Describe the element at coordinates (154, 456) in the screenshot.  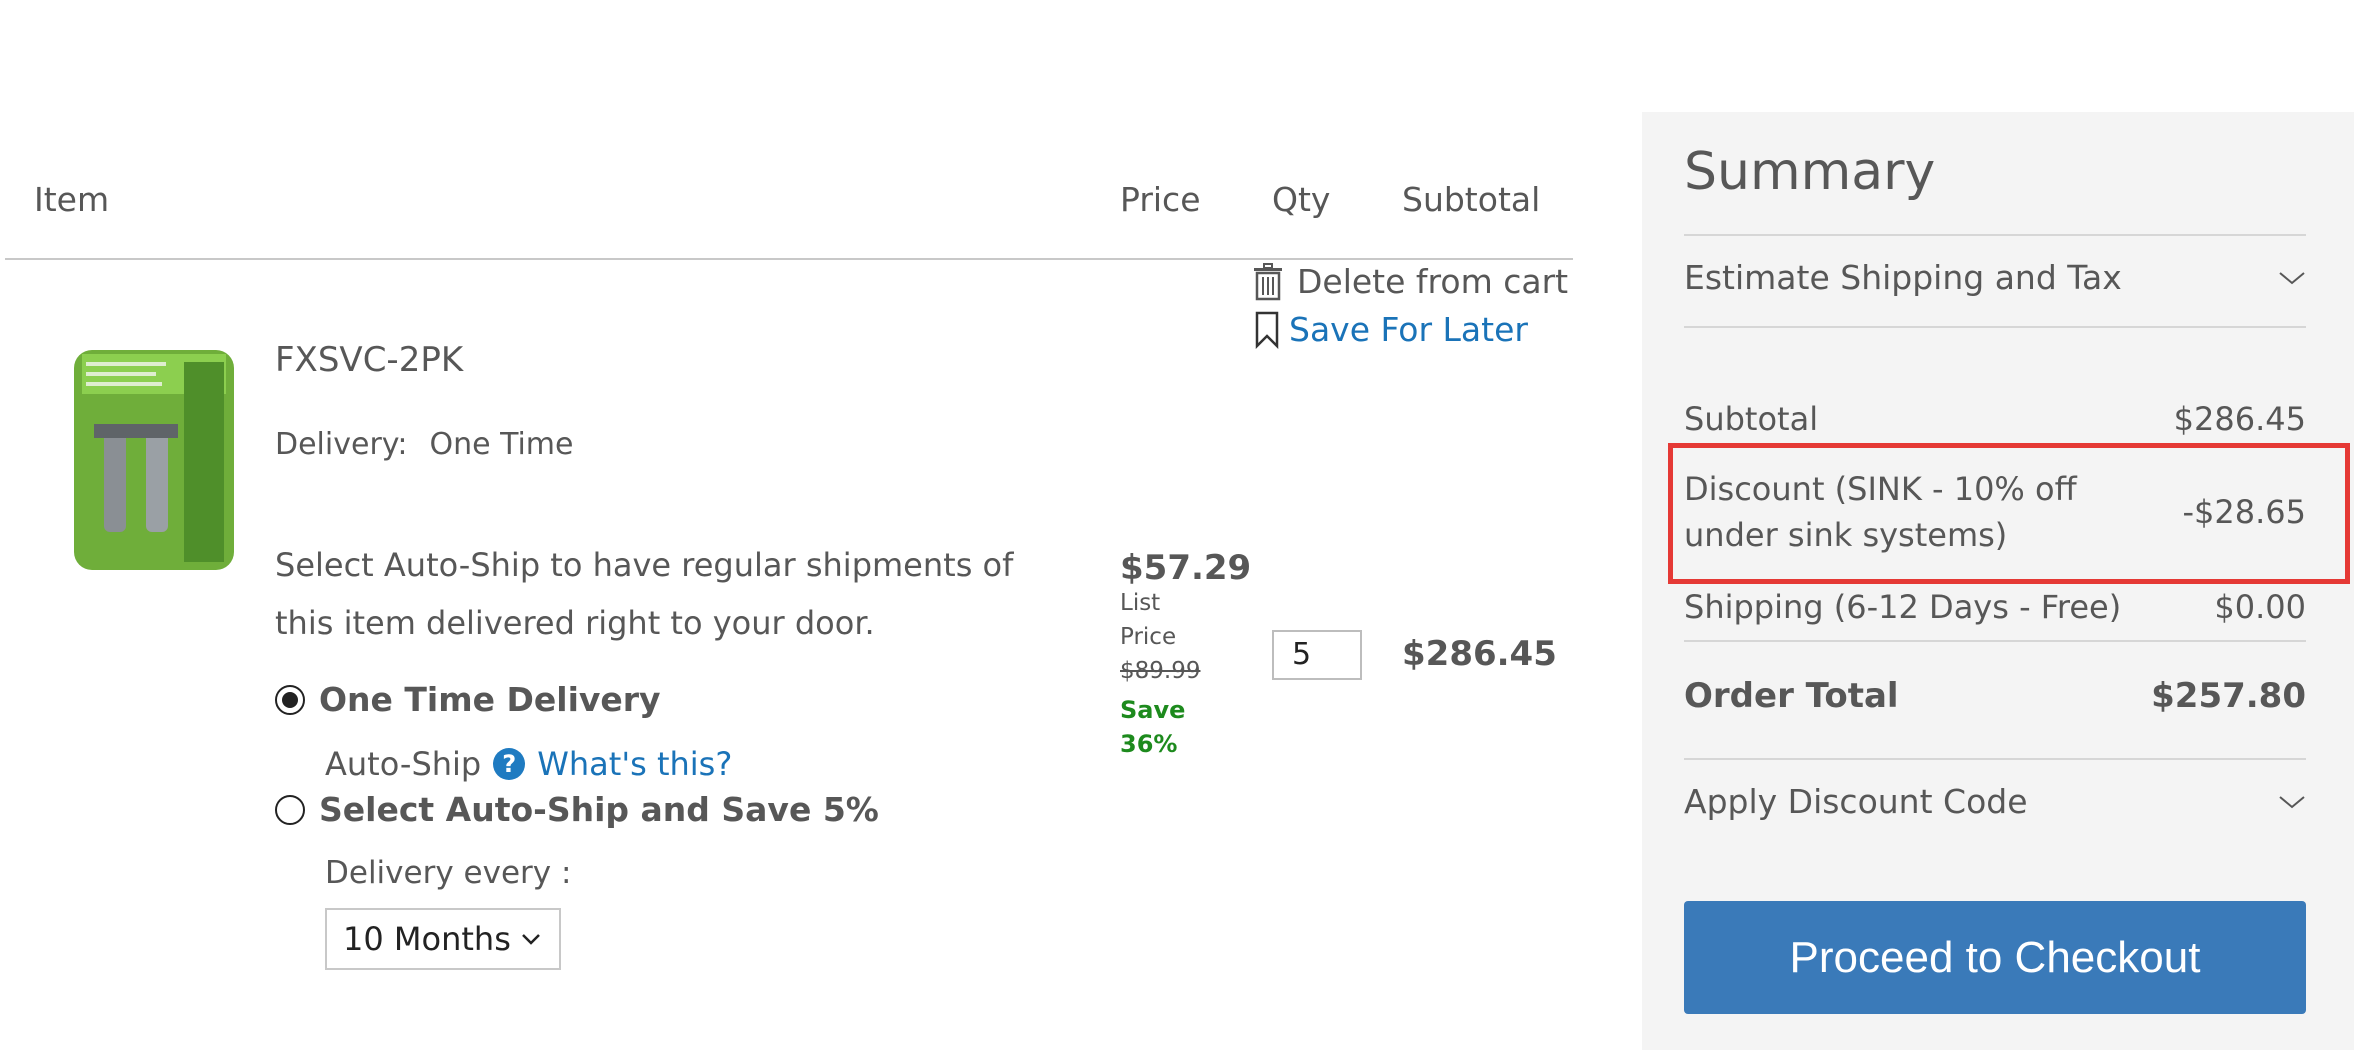
I see `product-image` at that location.